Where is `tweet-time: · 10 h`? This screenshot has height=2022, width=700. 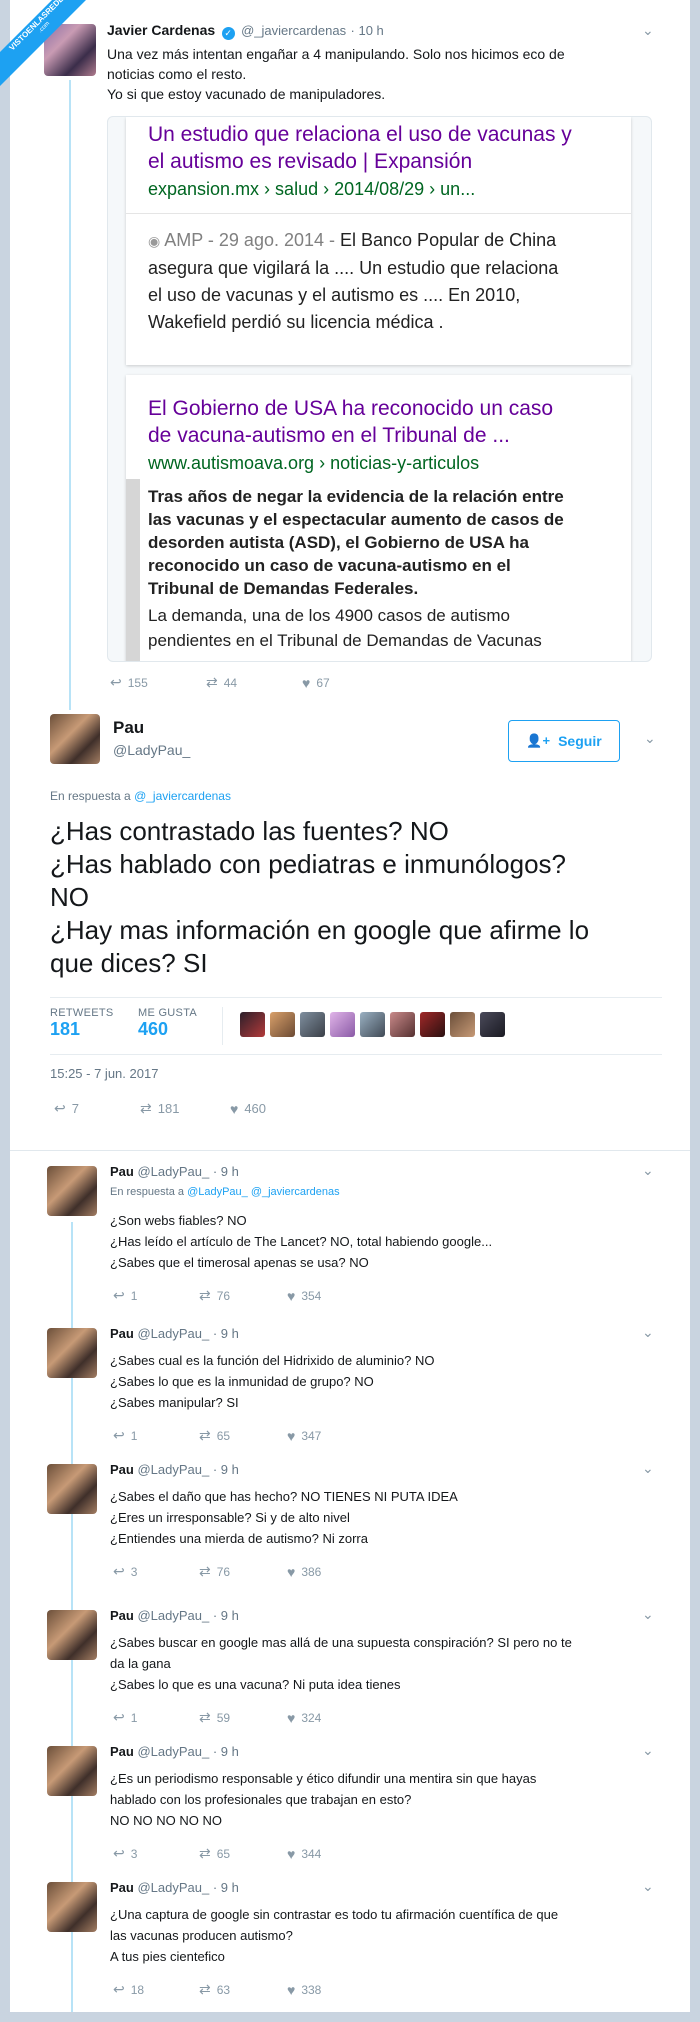 tweet-time: · 10 h is located at coordinates (367, 30).